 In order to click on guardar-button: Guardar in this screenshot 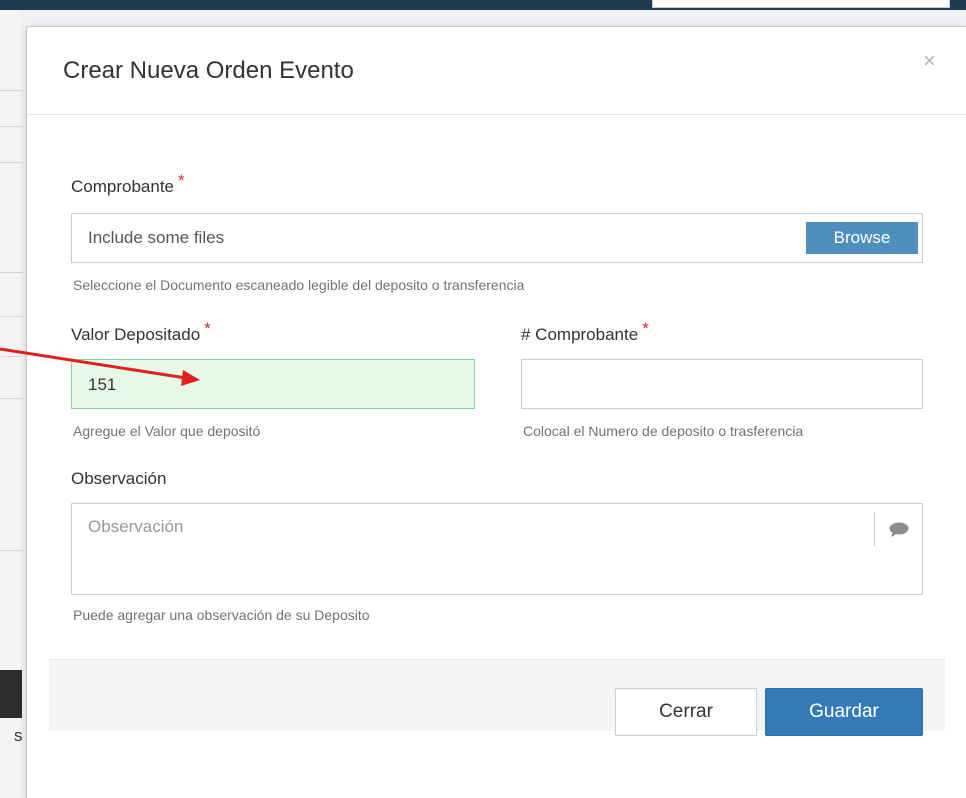, I will do `click(844, 712)`.